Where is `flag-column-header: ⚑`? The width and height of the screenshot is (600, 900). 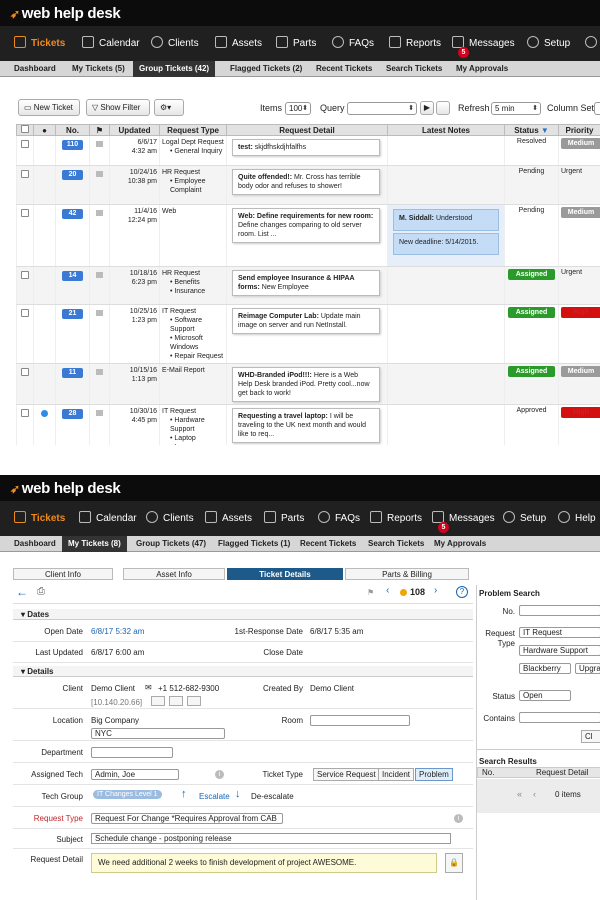
flag-column-header: ⚑ is located at coordinates (99, 130).